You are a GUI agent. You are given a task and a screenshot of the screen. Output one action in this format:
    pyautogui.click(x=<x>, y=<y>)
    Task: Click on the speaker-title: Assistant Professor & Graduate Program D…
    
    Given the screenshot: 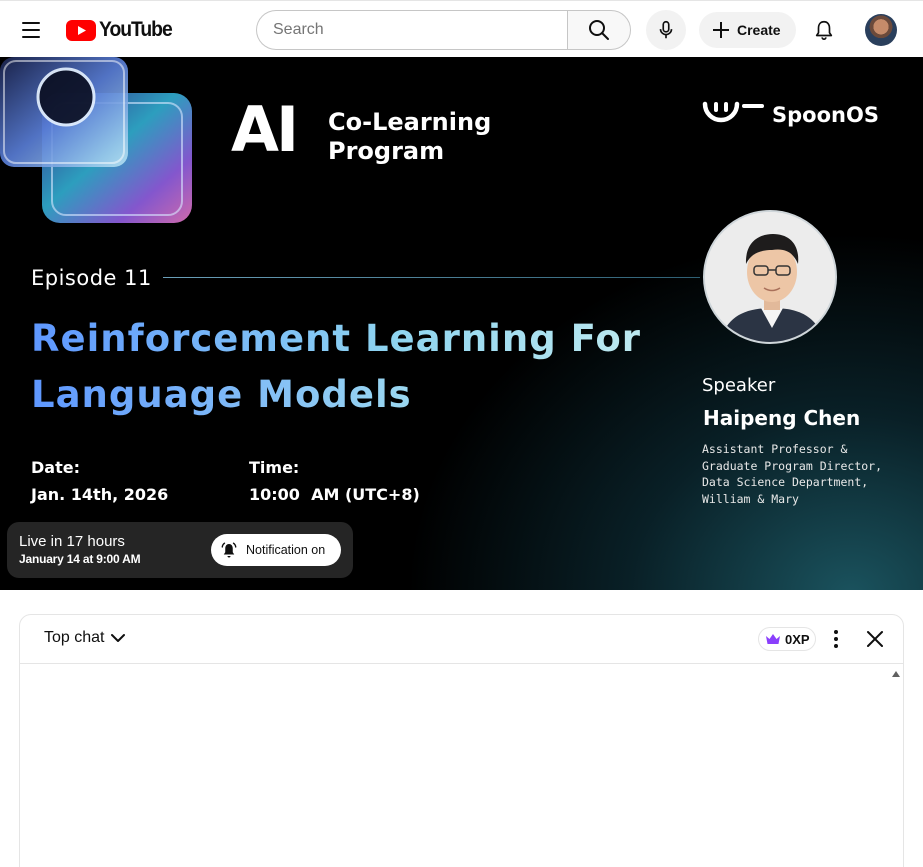 What is the action you would take?
    pyautogui.click(x=792, y=474)
    